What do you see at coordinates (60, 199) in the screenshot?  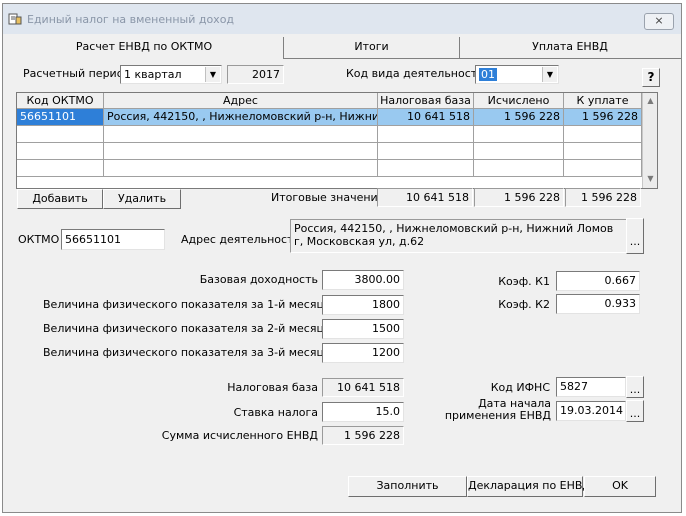 I see `add-button: Добавить` at bounding box center [60, 199].